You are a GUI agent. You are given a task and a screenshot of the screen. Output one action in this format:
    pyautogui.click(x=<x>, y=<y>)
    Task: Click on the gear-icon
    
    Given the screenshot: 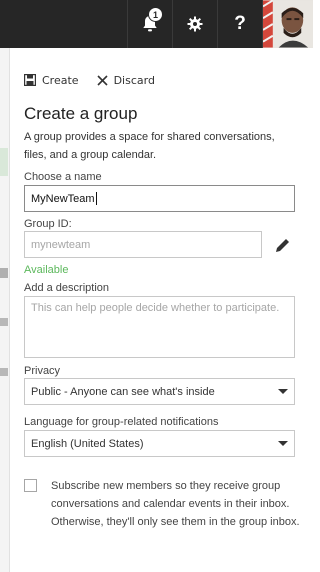 What is the action you would take?
    pyautogui.click(x=195, y=24)
    